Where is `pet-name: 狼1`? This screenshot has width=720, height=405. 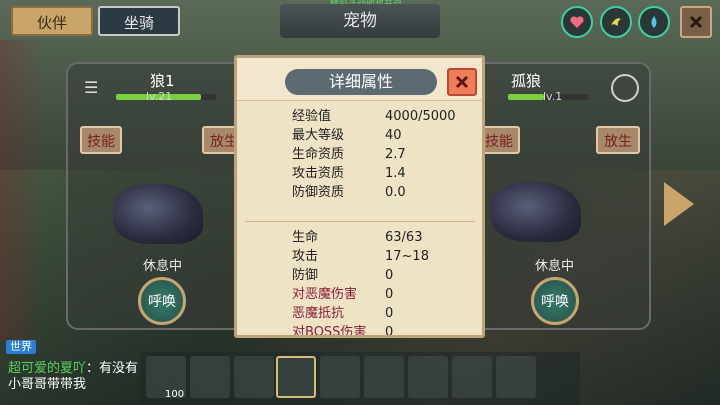
pet-name: 狼1 is located at coordinates (162, 81).